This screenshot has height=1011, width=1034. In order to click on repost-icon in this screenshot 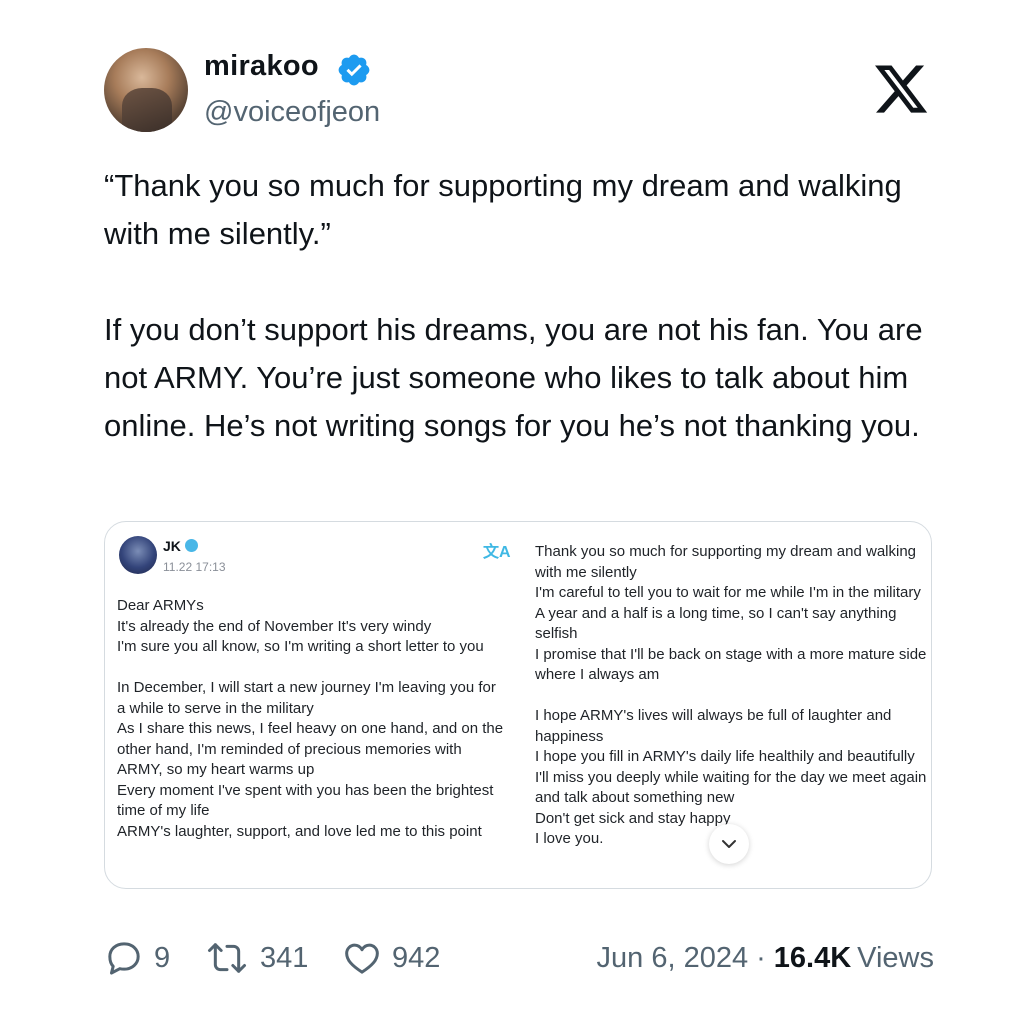, I will do `click(227, 958)`.